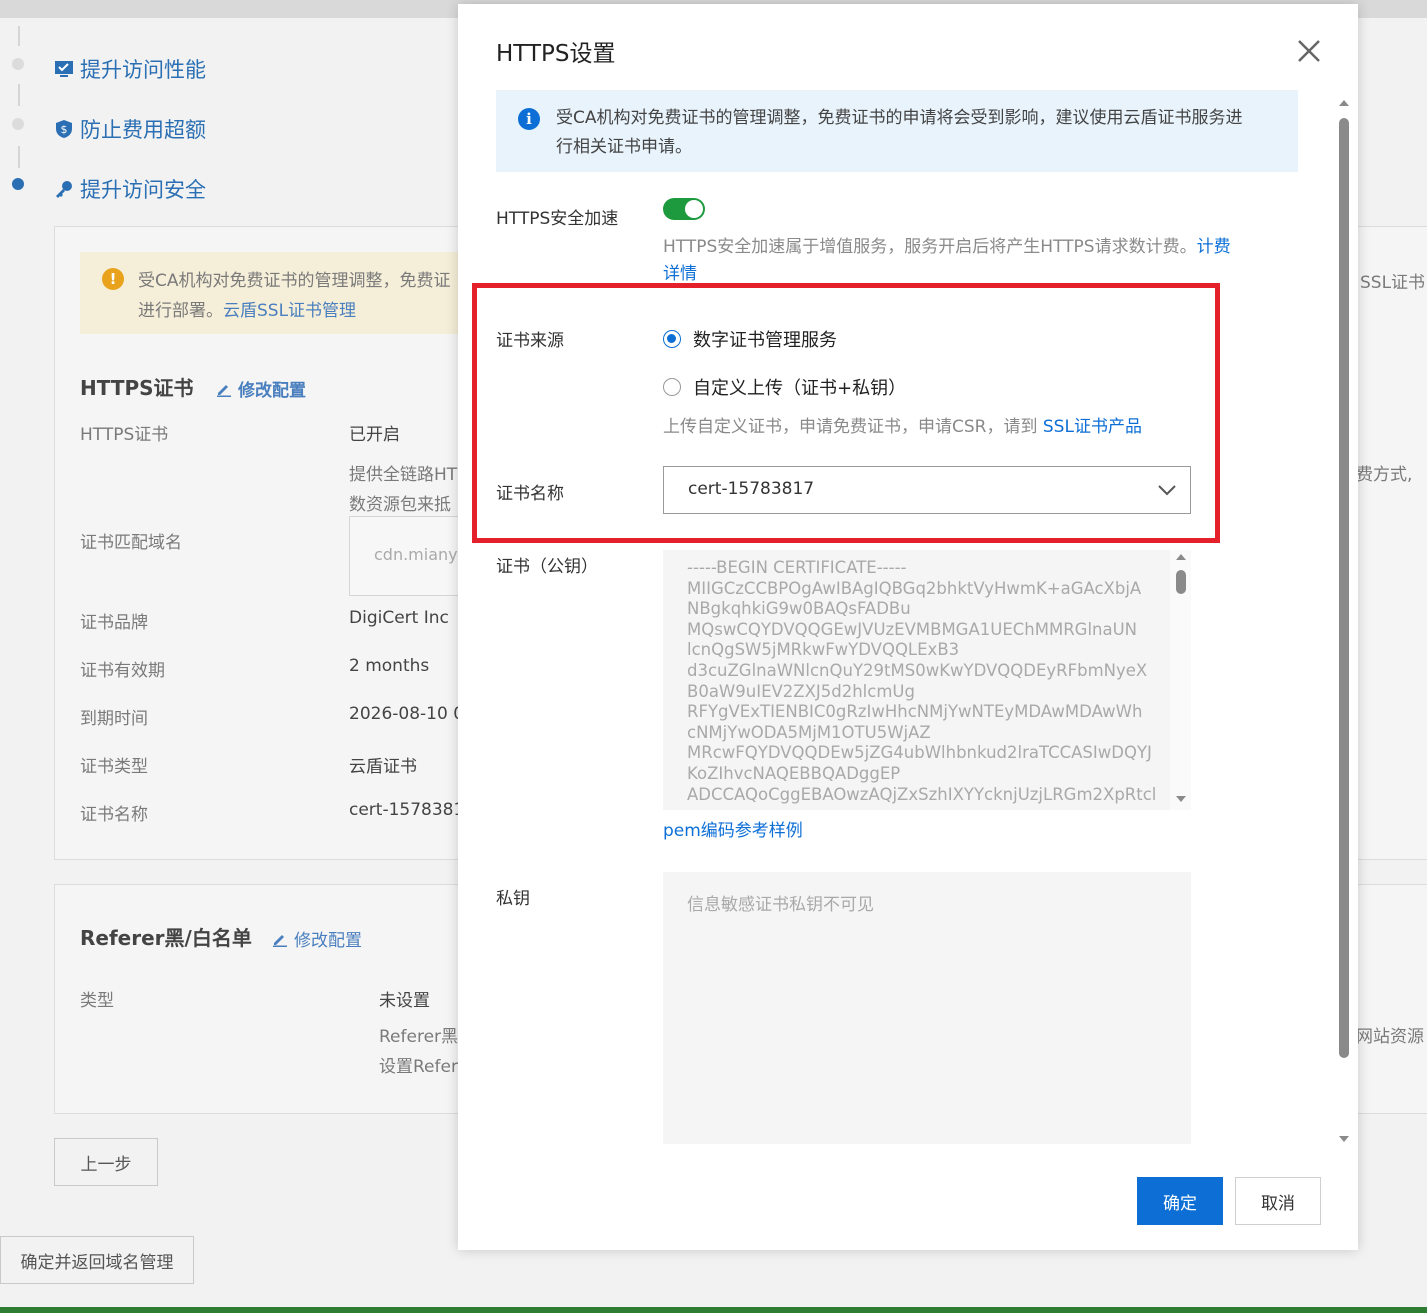  Describe the element at coordinates (317, 938) in the screenshot. I see `referer-edit-link: 修改配置` at that location.